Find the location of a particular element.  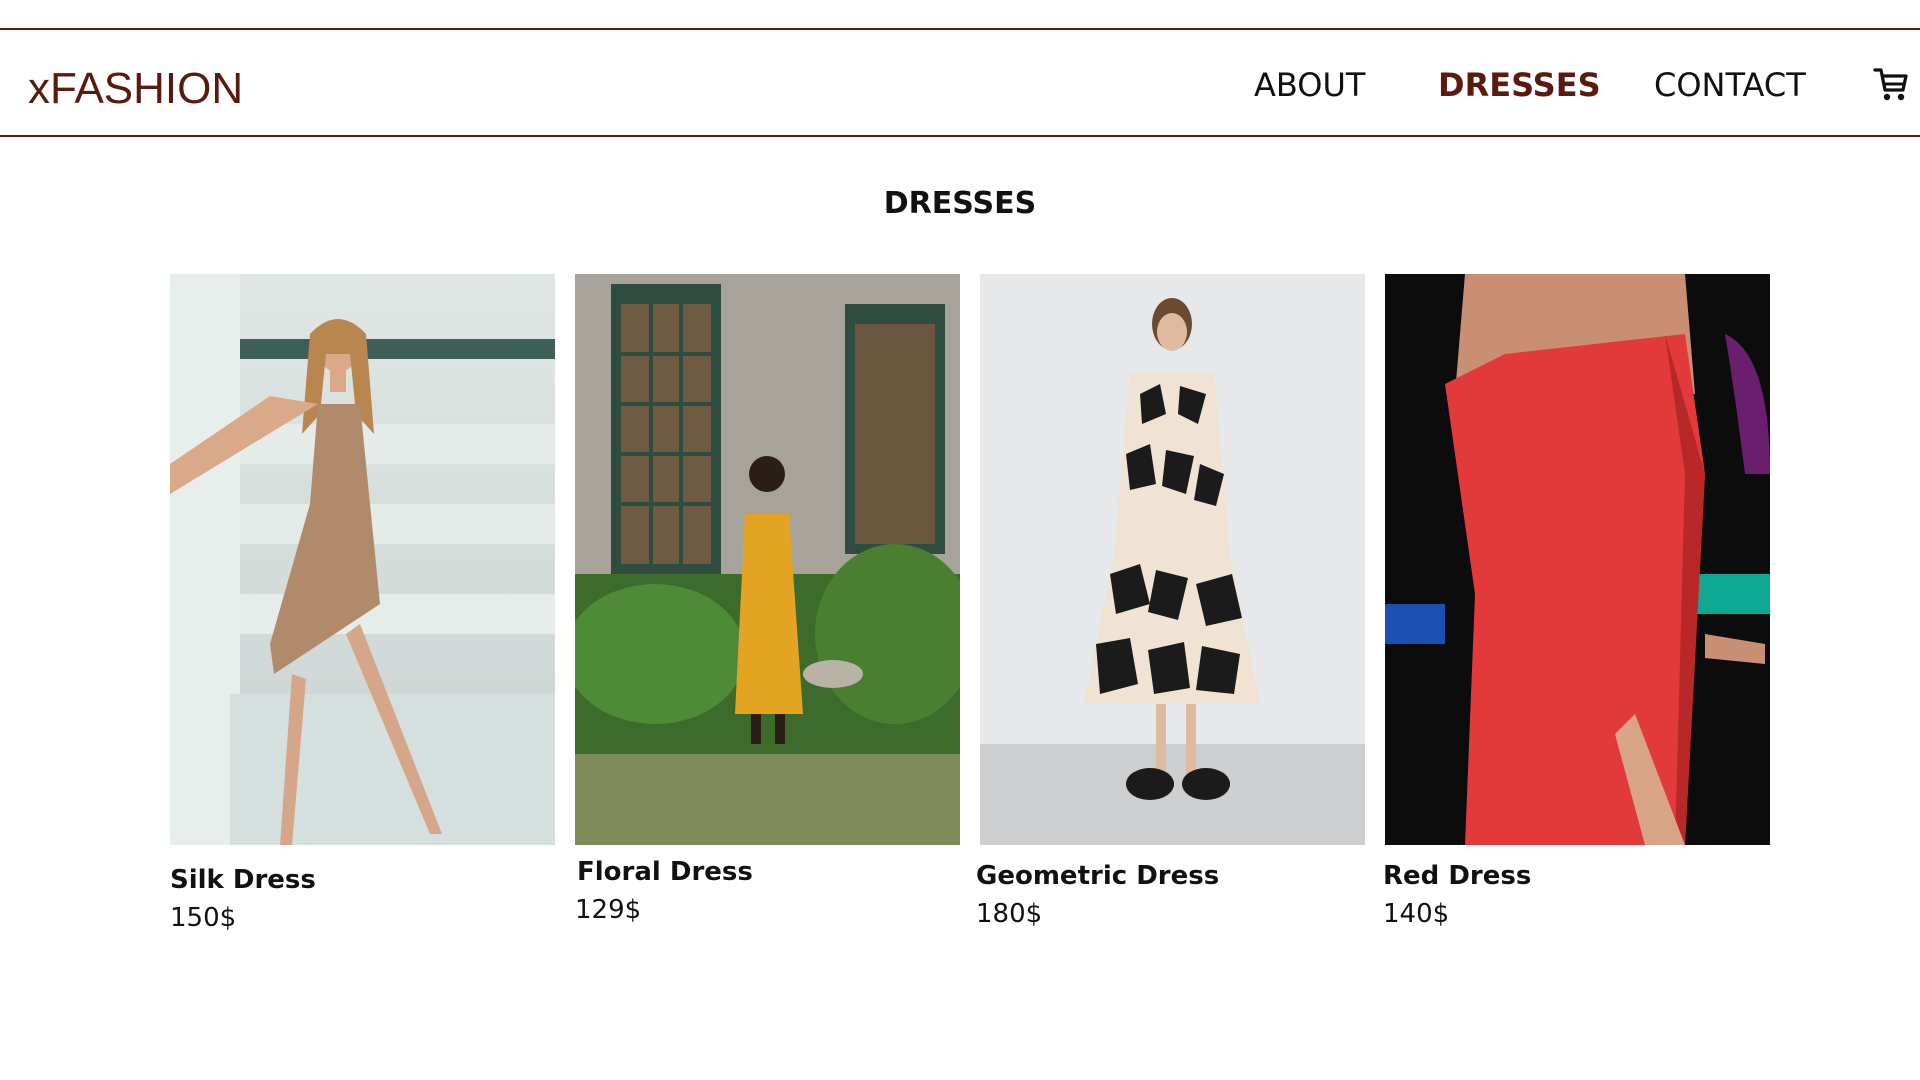

product-image-geometric-dress is located at coordinates (1172, 559).